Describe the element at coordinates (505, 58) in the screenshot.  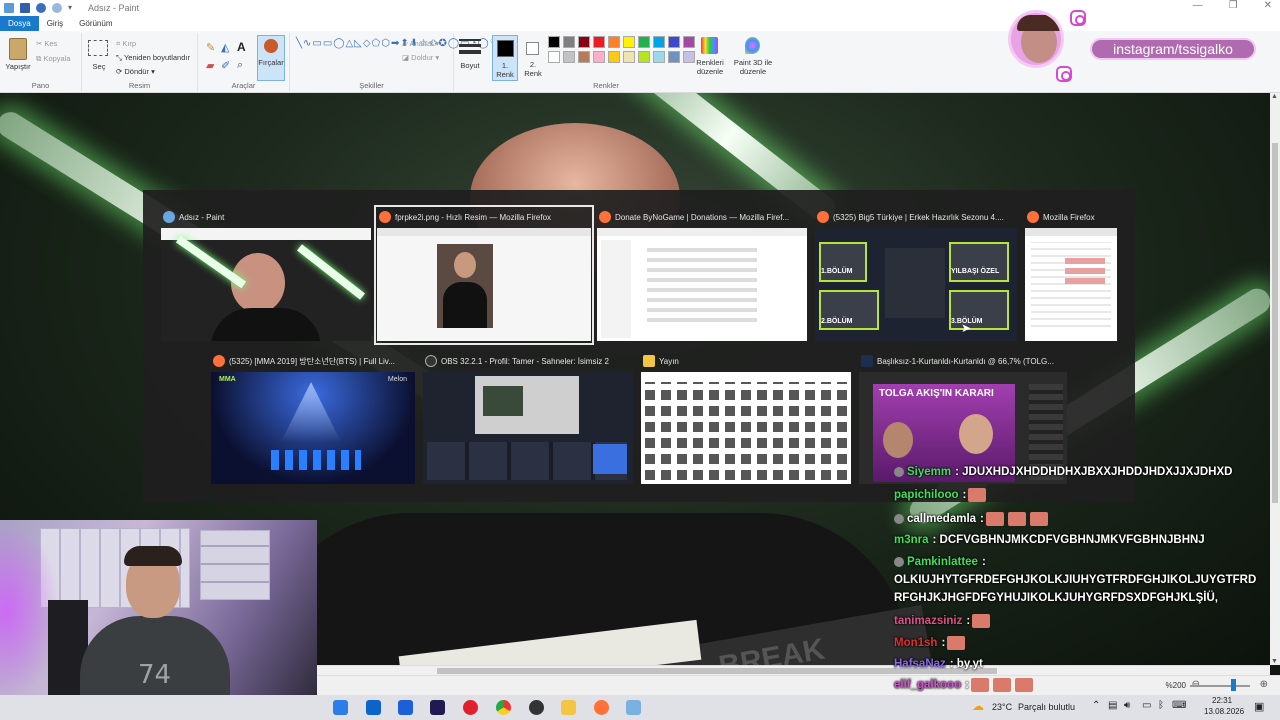
I see `color1-button: 1. Renk` at that location.